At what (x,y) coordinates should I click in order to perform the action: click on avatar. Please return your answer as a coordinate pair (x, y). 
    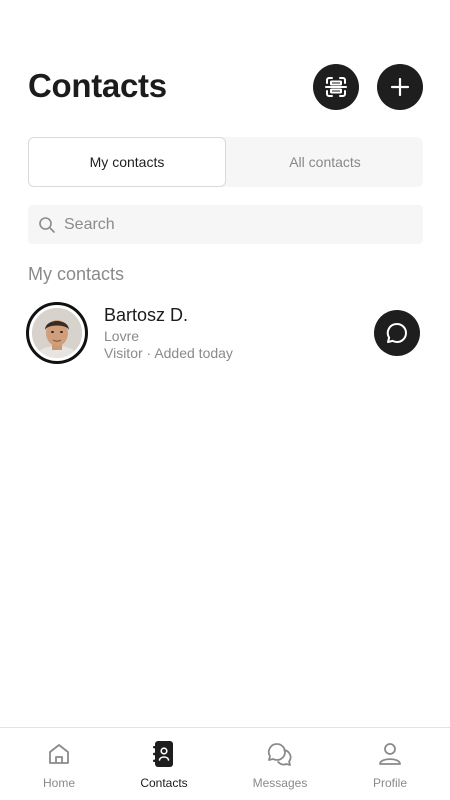
    Looking at the image, I should click on (57, 333).